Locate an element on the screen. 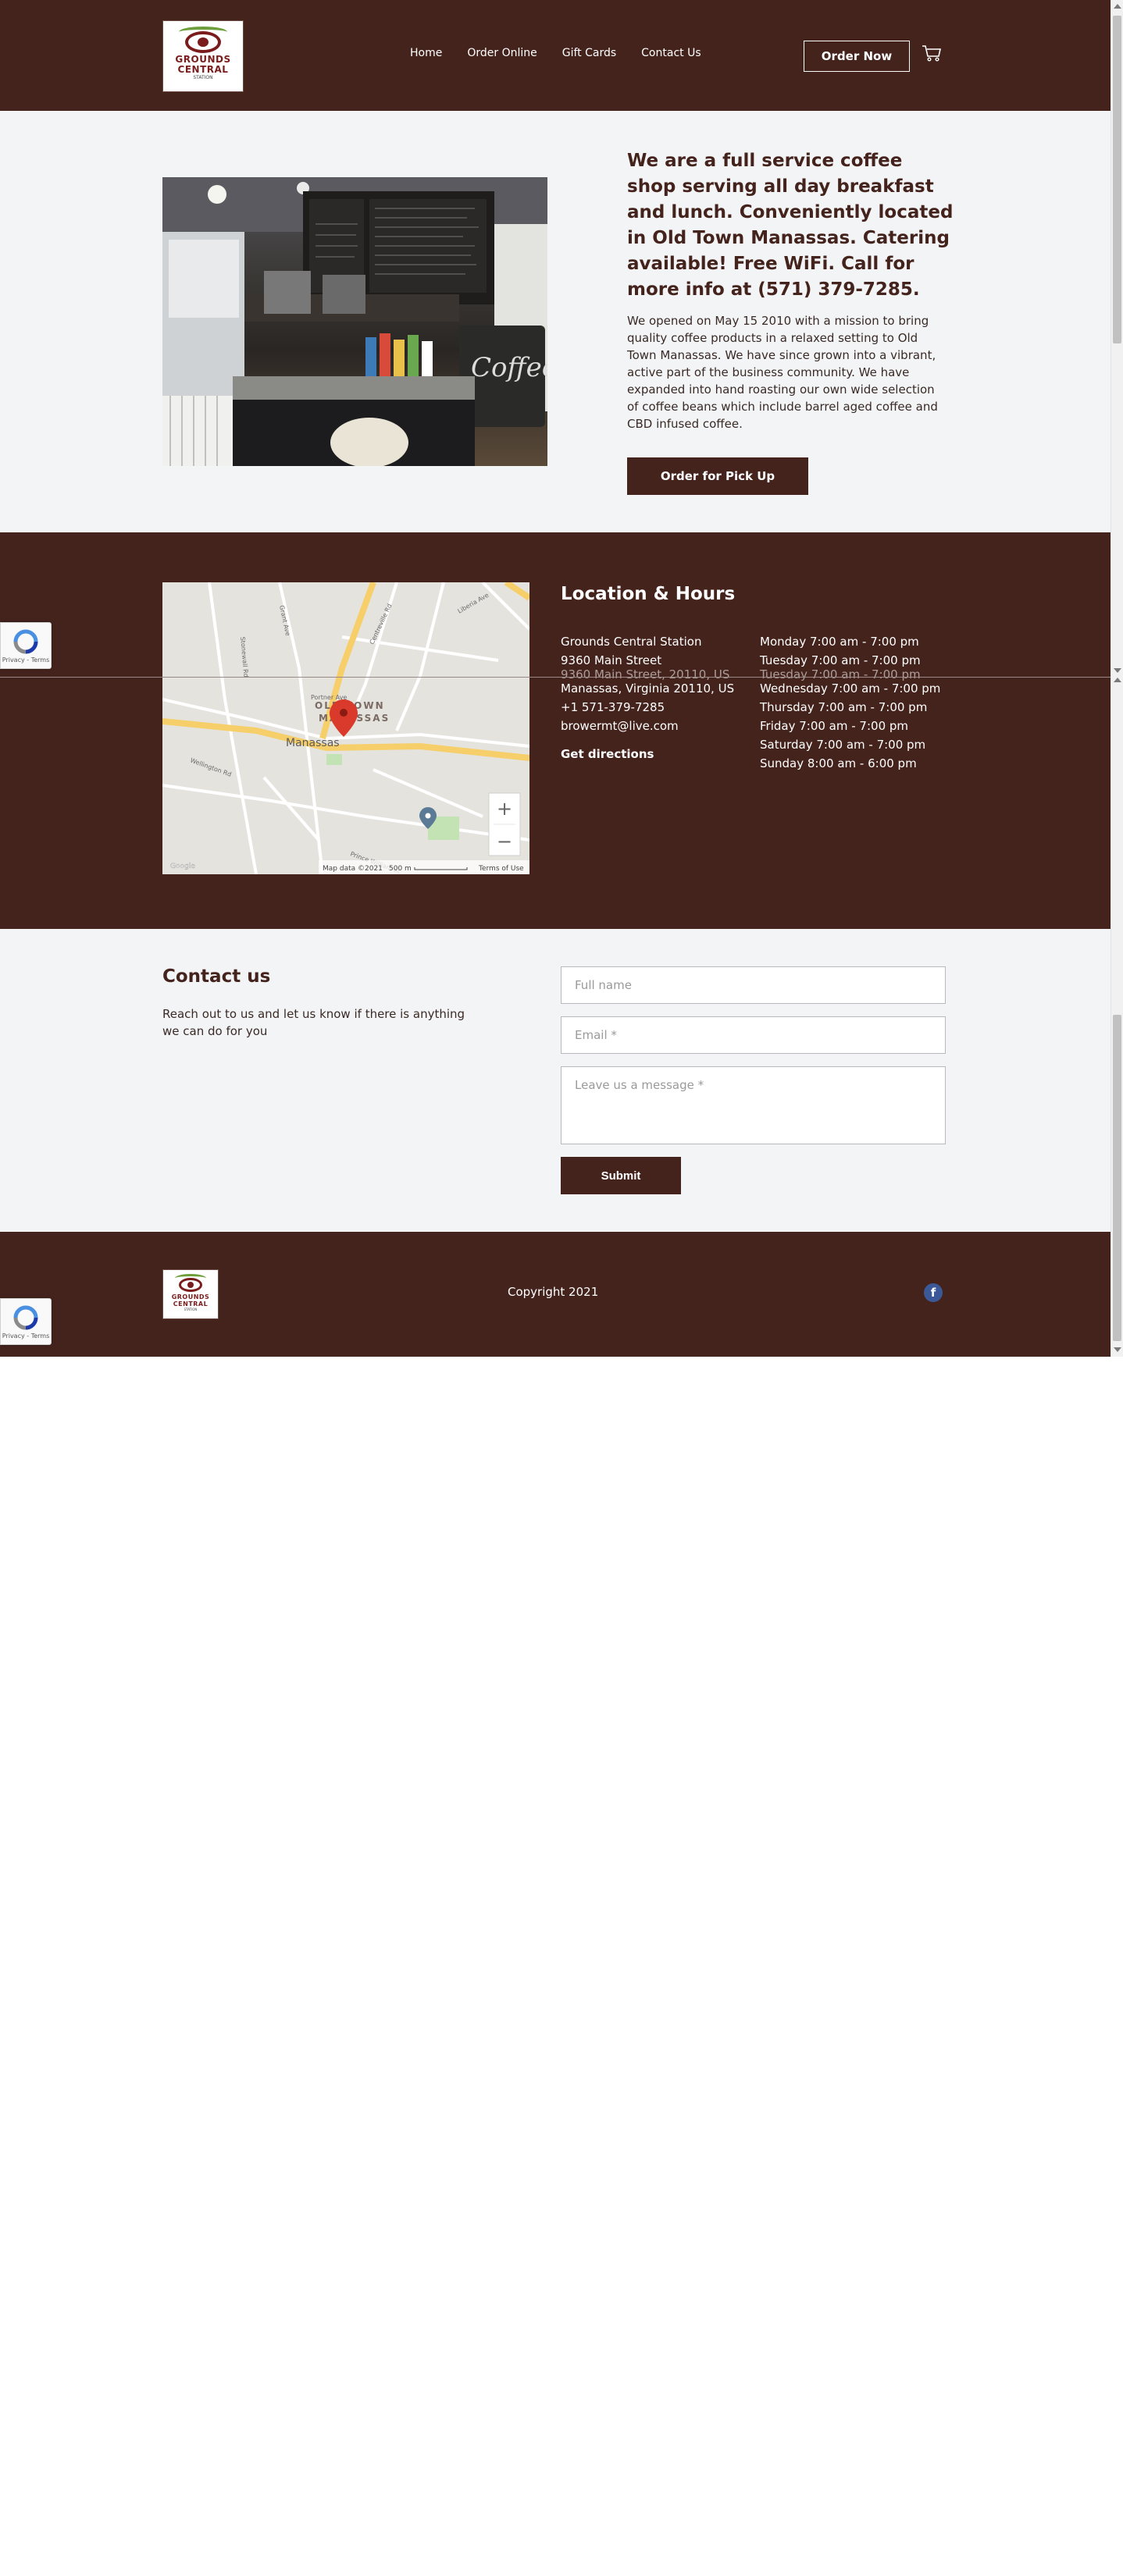 This screenshot has height=2576, width=1123. map-scale-label: 500 m is located at coordinates (401, 869).